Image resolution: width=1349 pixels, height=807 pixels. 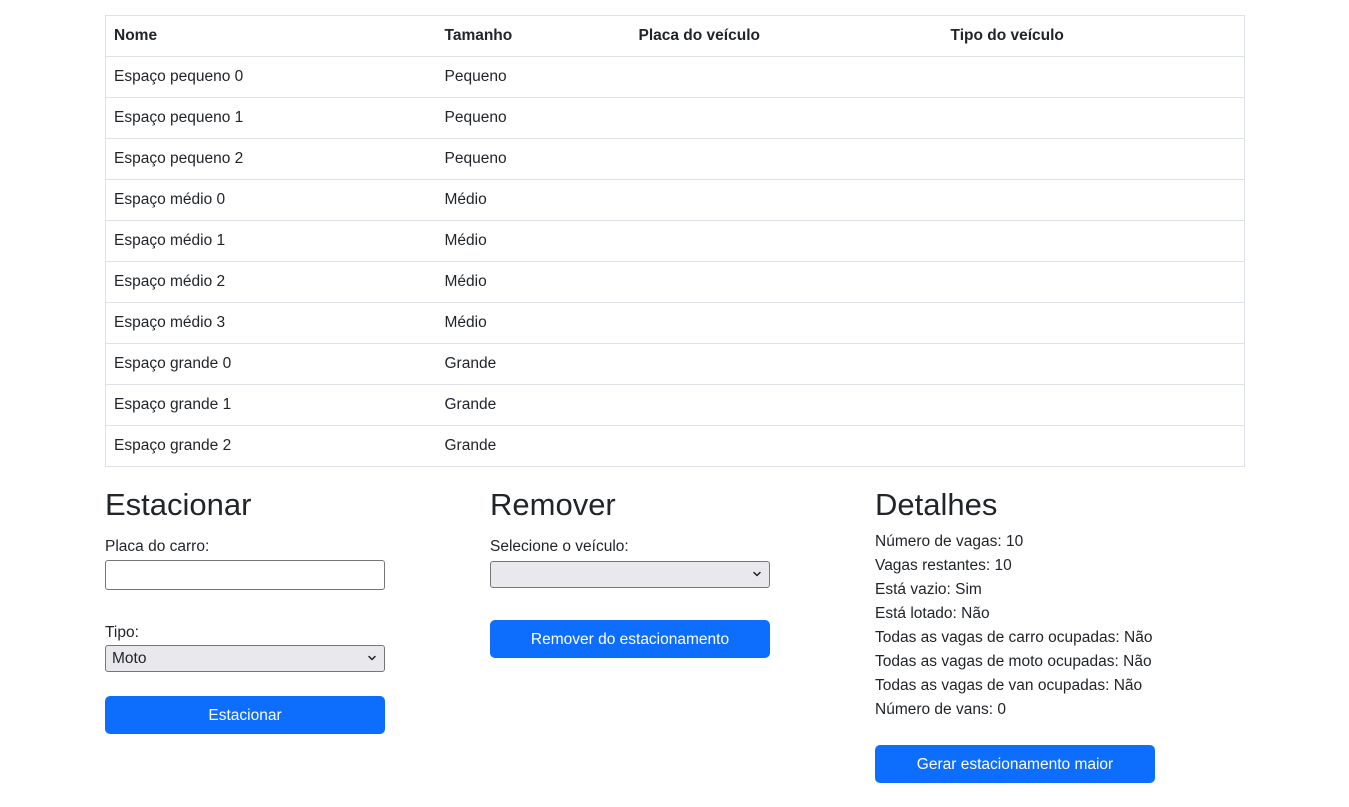 I want to click on header-tipo: Tipo do veículo, so click(x=1093, y=36).